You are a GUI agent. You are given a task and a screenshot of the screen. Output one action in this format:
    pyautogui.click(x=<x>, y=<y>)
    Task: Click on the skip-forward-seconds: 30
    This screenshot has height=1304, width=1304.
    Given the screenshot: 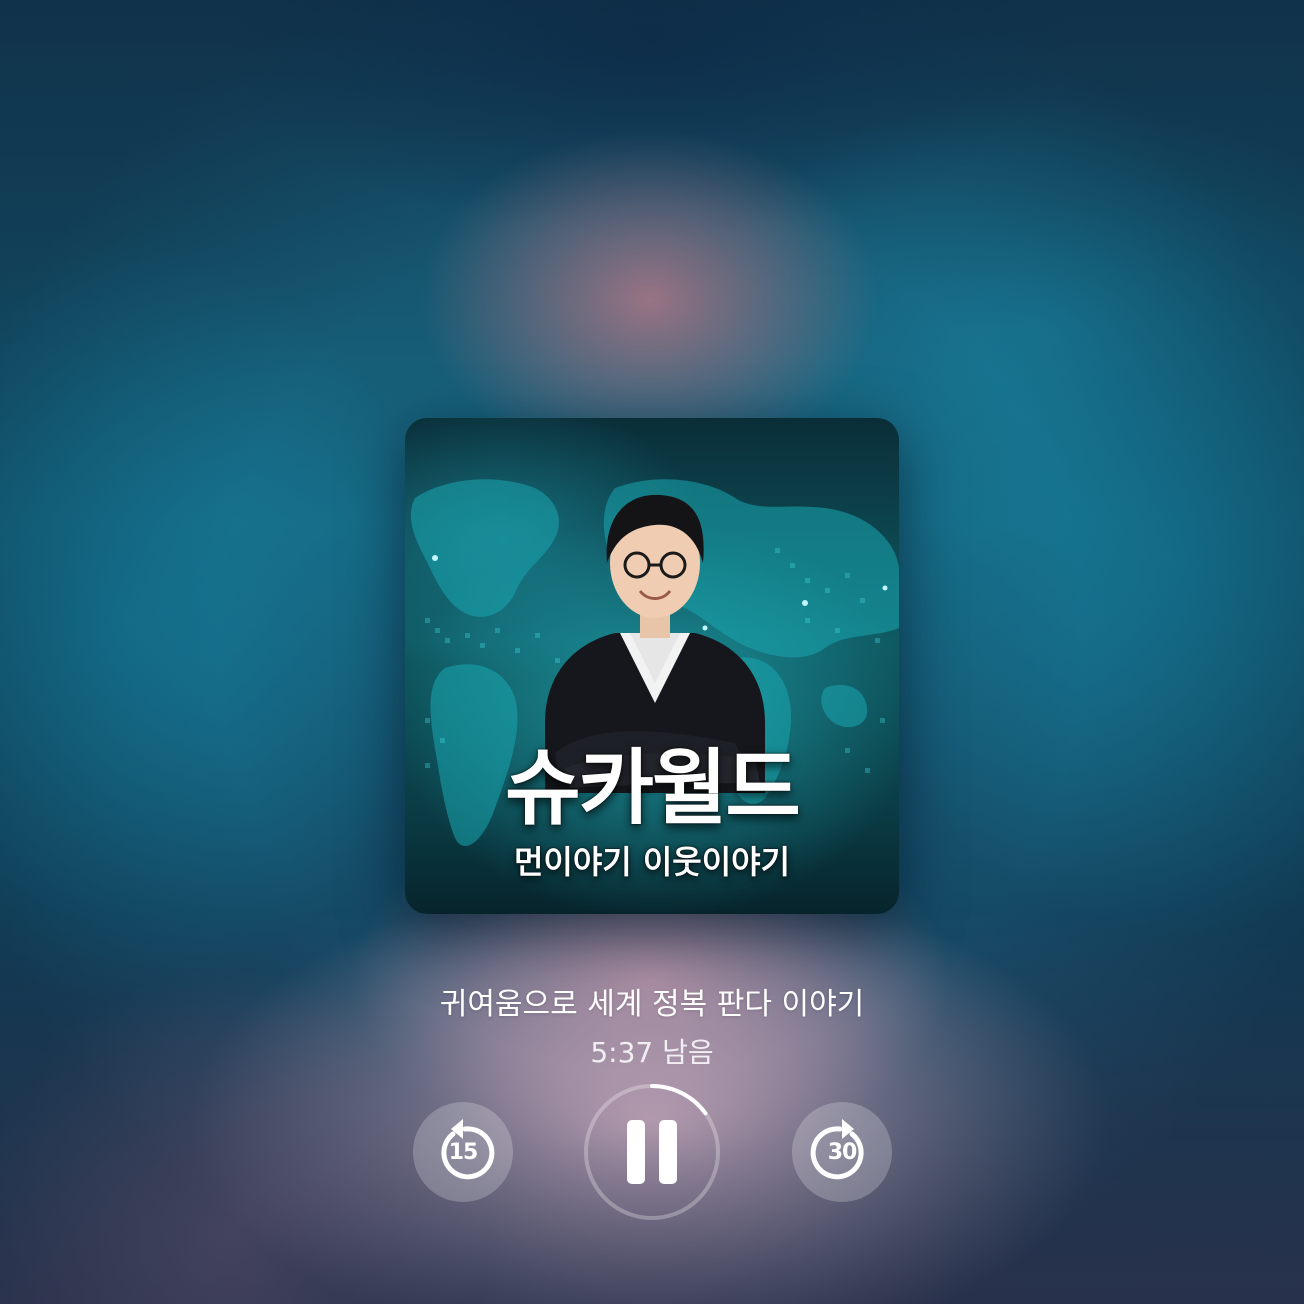 What is the action you would take?
    pyautogui.click(x=842, y=1152)
    